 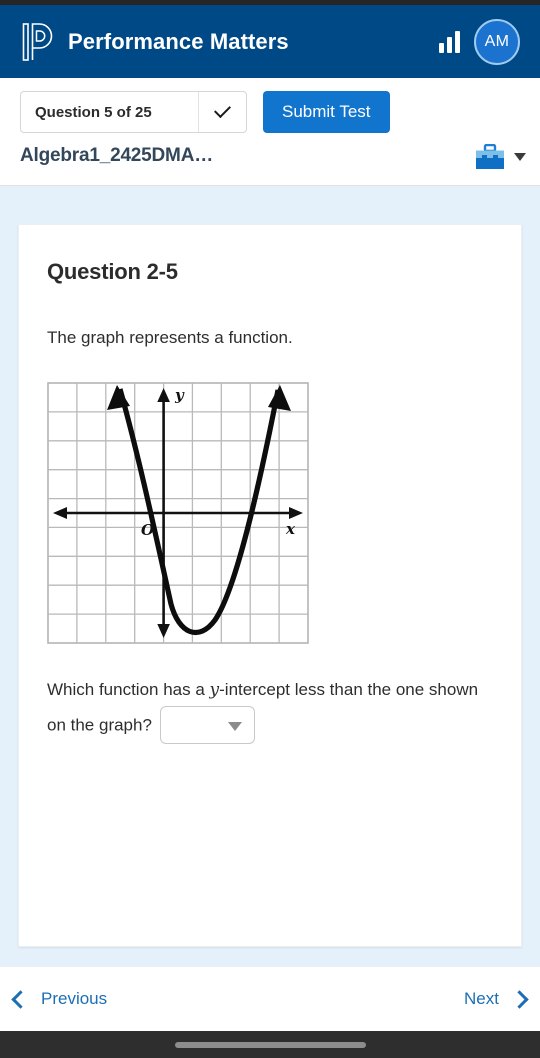 I want to click on x-axis-label: x, so click(x=290, y=529).